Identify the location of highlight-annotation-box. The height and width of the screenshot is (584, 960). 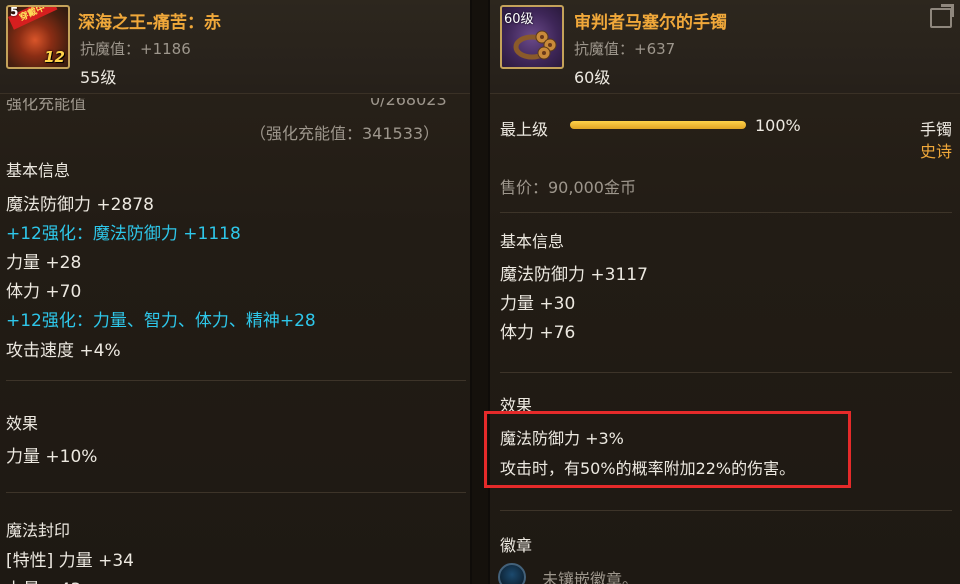
(667, 449).